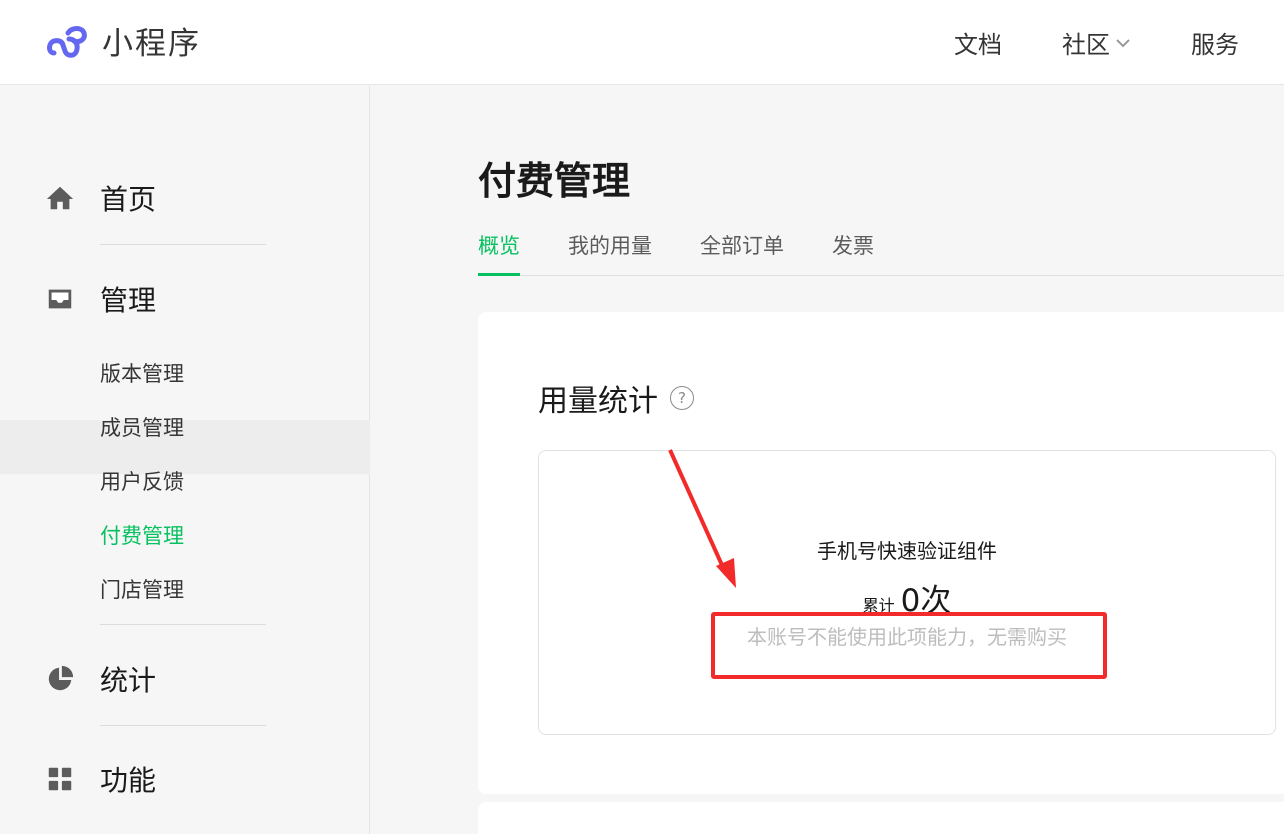 This screenshot has width=1284, height=834. What do you see at coordinates (151, 44) in the screenshot?
I see `logo-text: 小程序` at bounding box center [151, 44].